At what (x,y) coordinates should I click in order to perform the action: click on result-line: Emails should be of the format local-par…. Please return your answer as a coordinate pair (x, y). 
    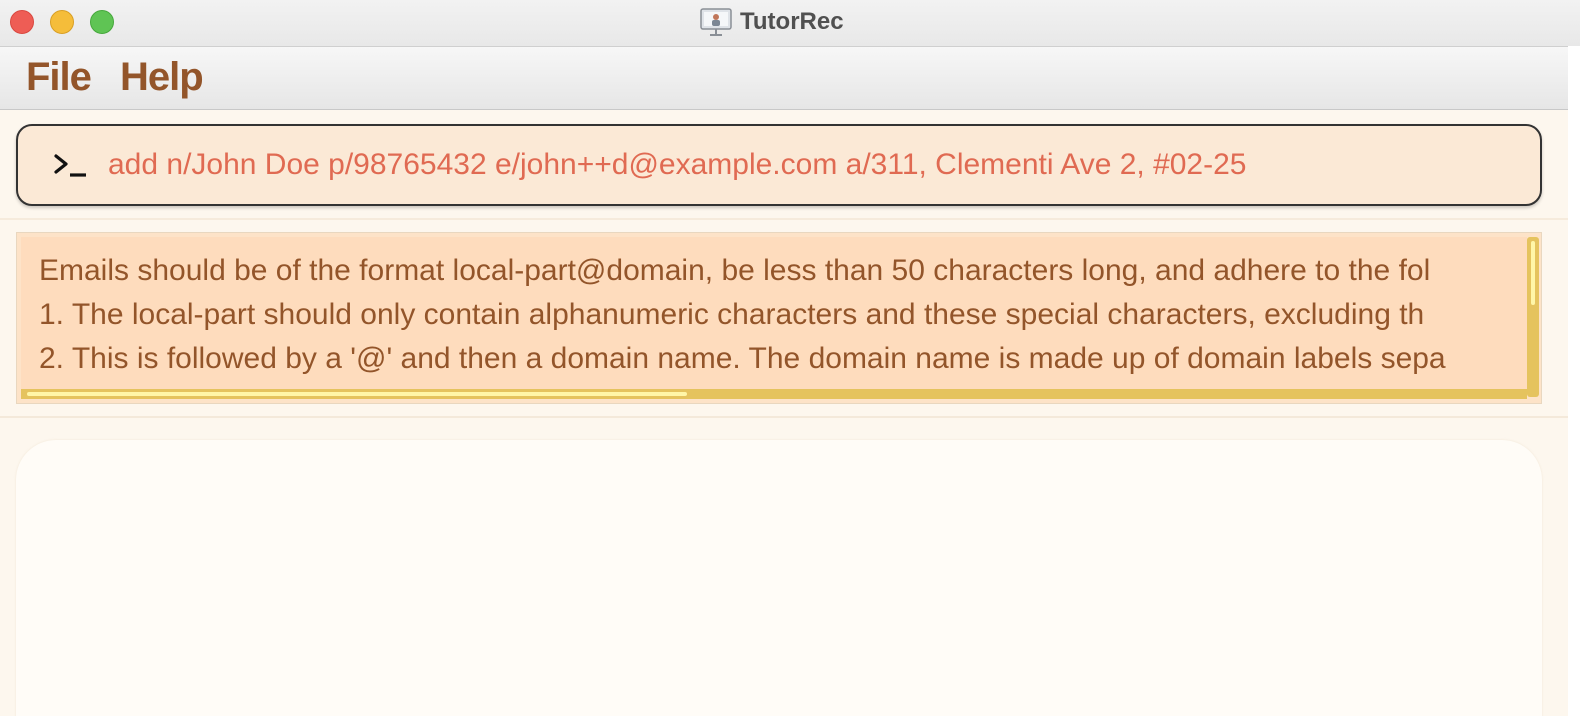
    Looking at the image, I should click on (735, 270).